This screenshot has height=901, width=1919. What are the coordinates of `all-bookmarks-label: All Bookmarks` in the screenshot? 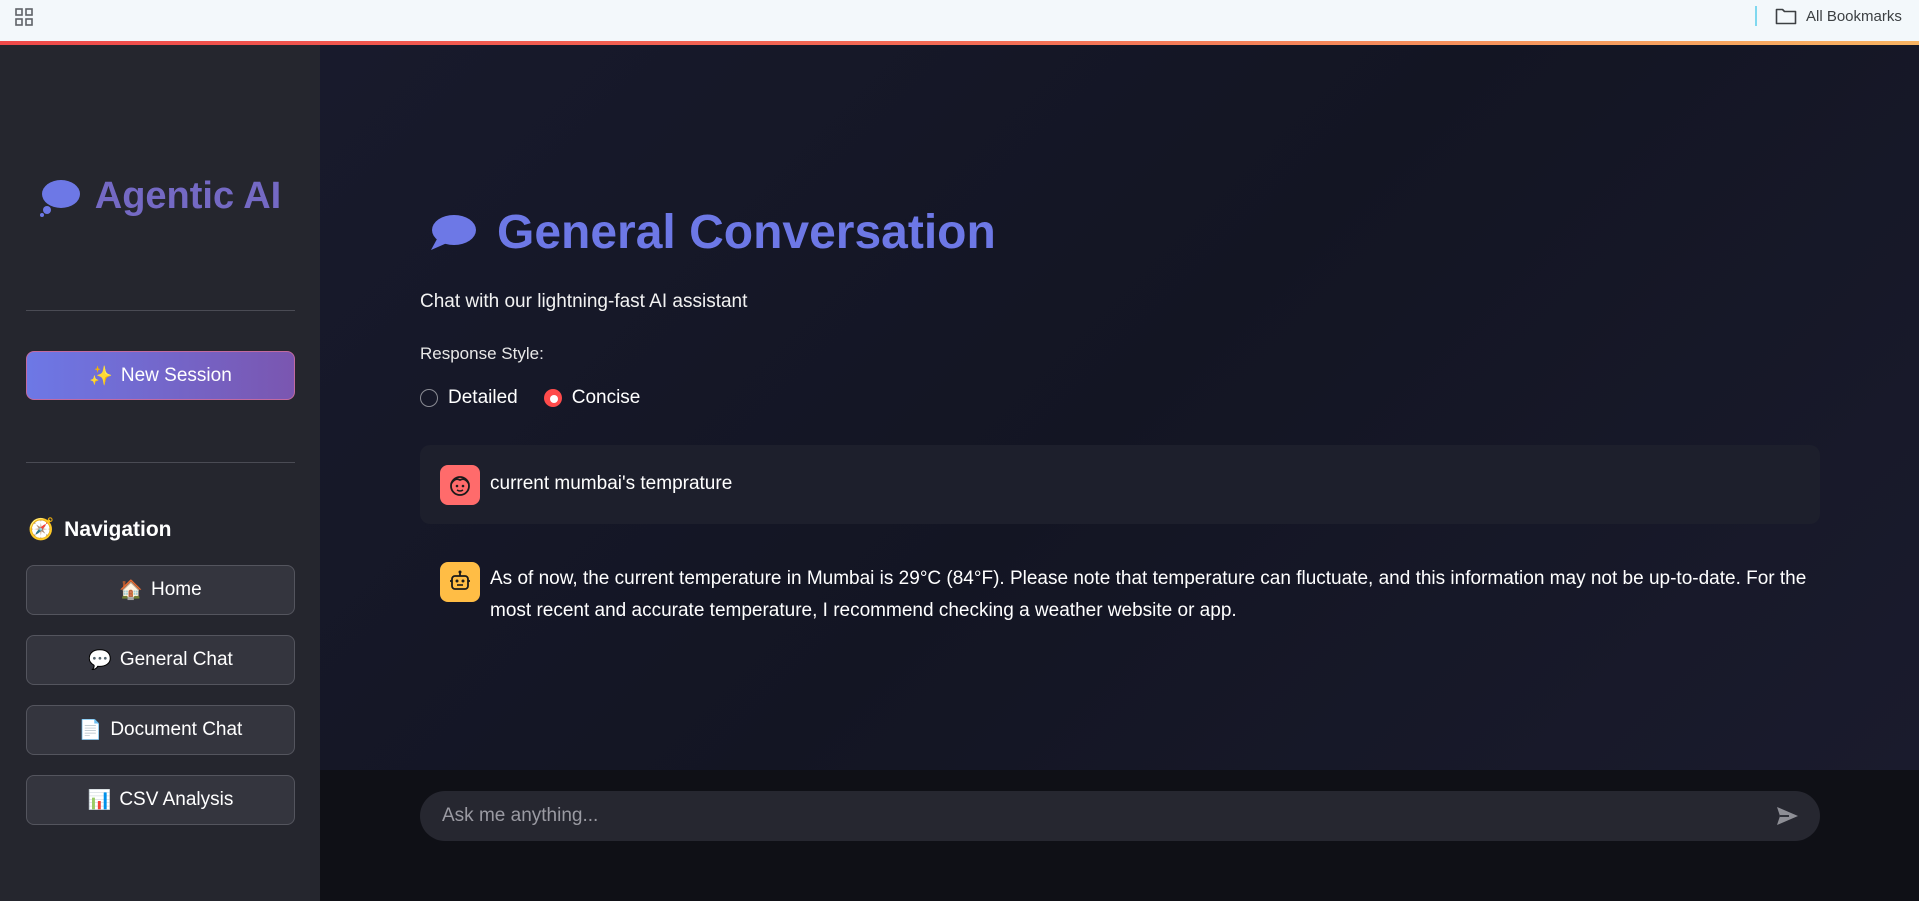 It's located at (1854, 16).